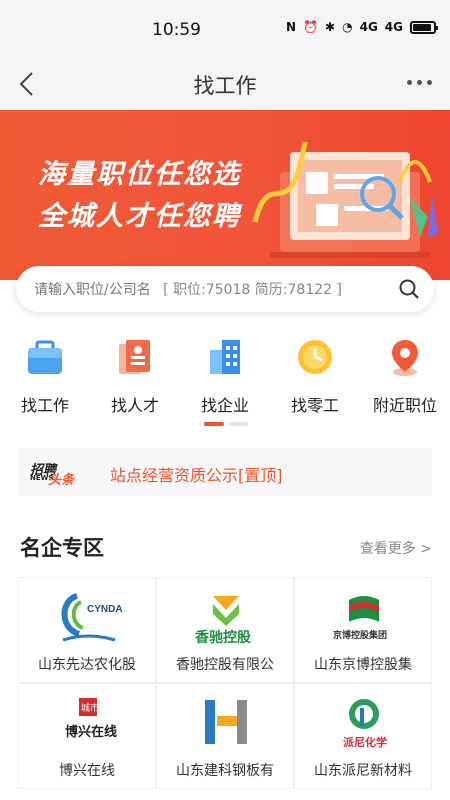 This screenshot has width=450, height=800. What do you see at coordinates (226, 722) in the screenshot?
I see `jianke-logo-icon` at bounding box center [226, 722].